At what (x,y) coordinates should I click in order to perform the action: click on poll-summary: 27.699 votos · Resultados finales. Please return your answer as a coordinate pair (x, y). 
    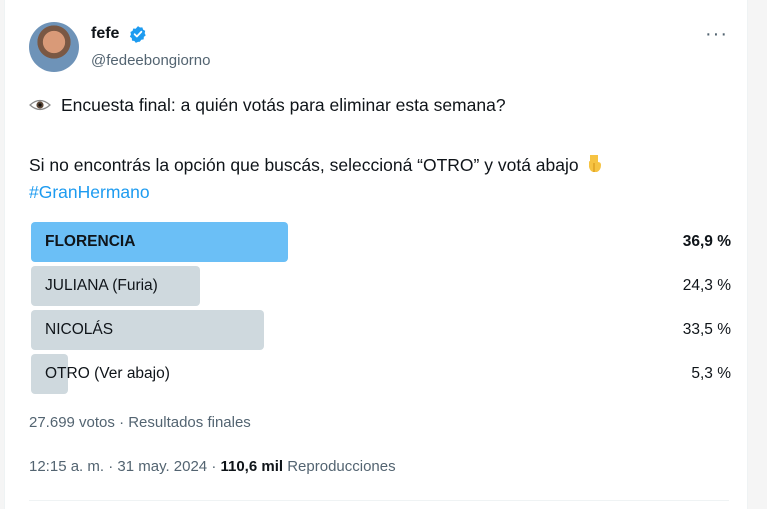
    Looking at the image, I should click on (140, 422).